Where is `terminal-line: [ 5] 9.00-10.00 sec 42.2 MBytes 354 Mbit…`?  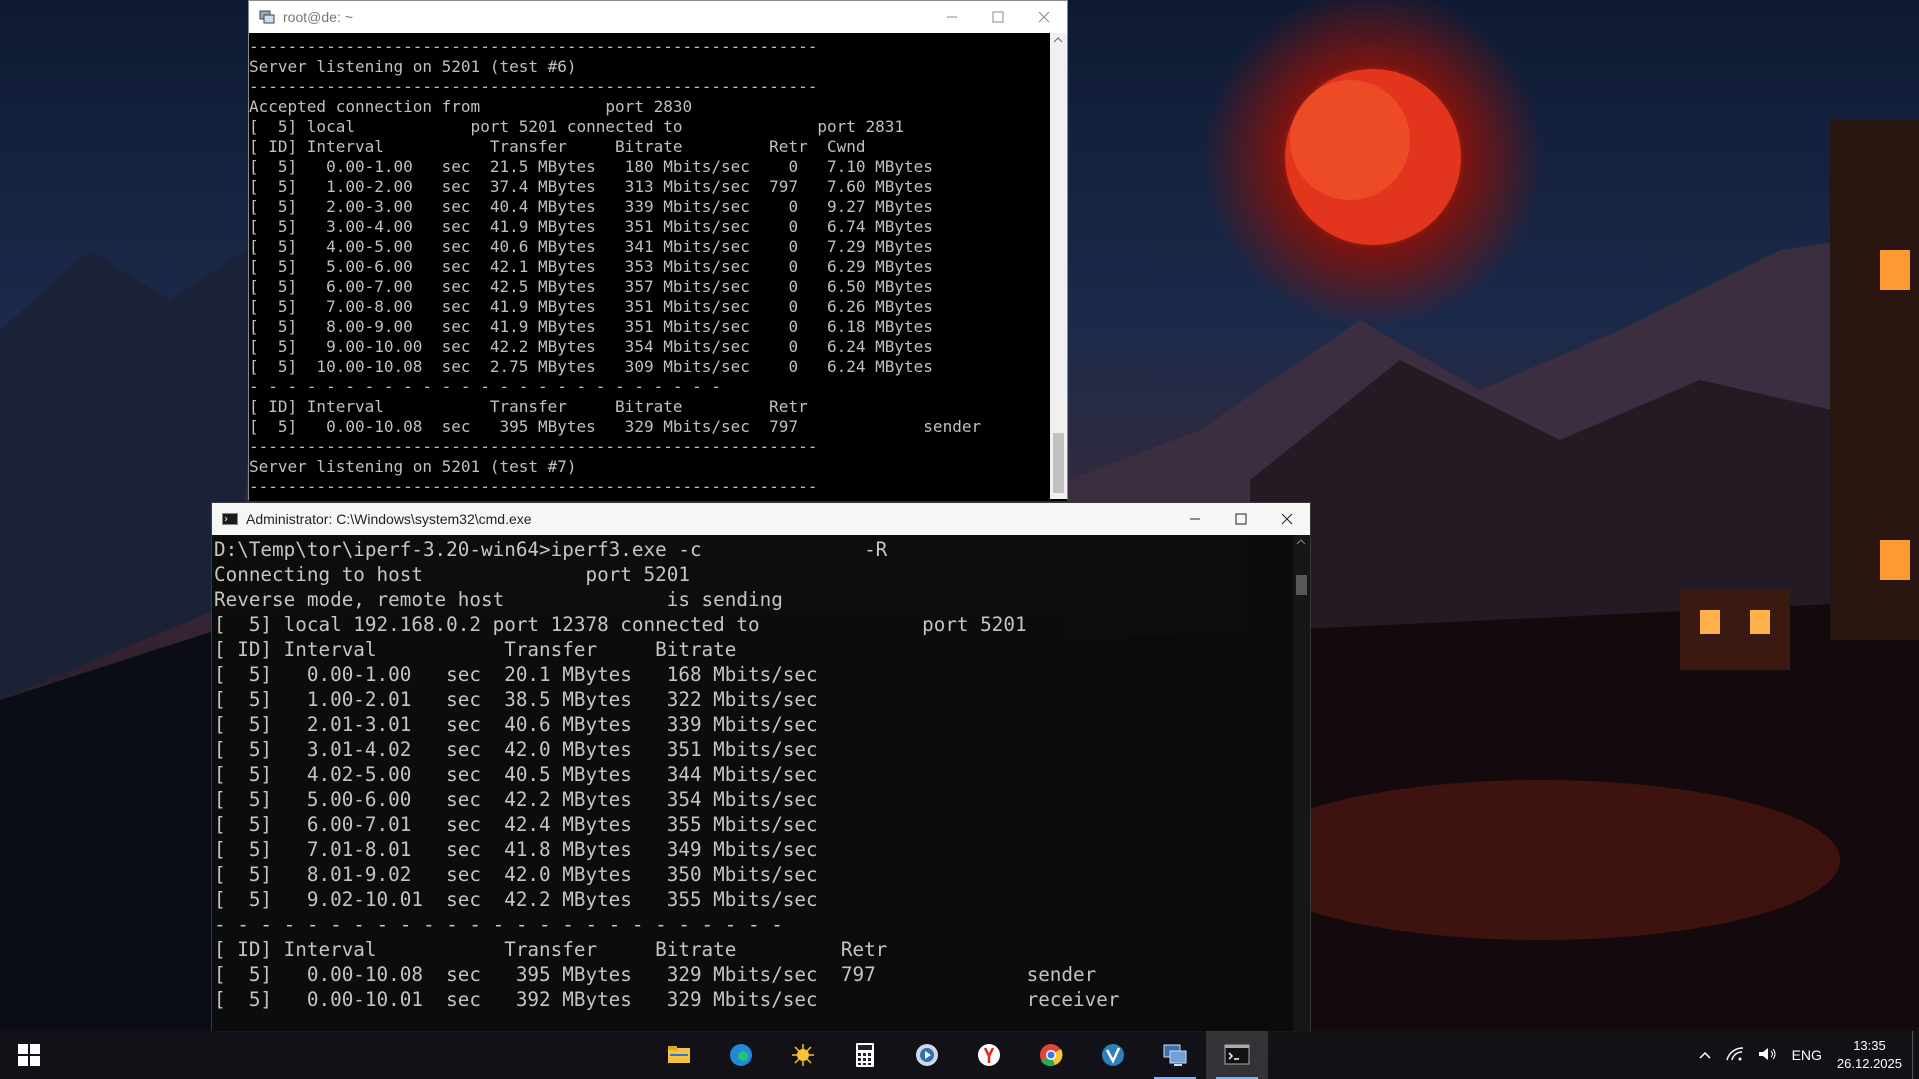
terminal-line: [ 5] 9.00-10.00 sec 42.2 MBytes 354 Mbit… is located at coordinates (591, 346).